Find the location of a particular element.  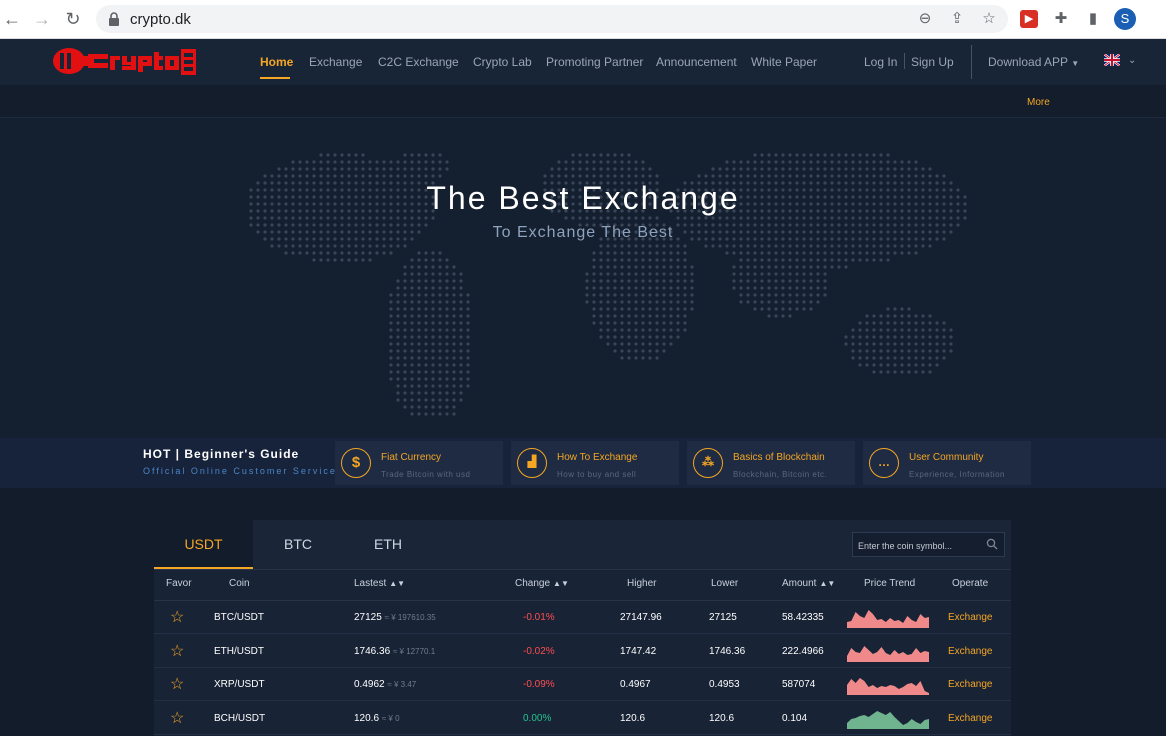

col-label: Change is located at coordinates (533, 583).